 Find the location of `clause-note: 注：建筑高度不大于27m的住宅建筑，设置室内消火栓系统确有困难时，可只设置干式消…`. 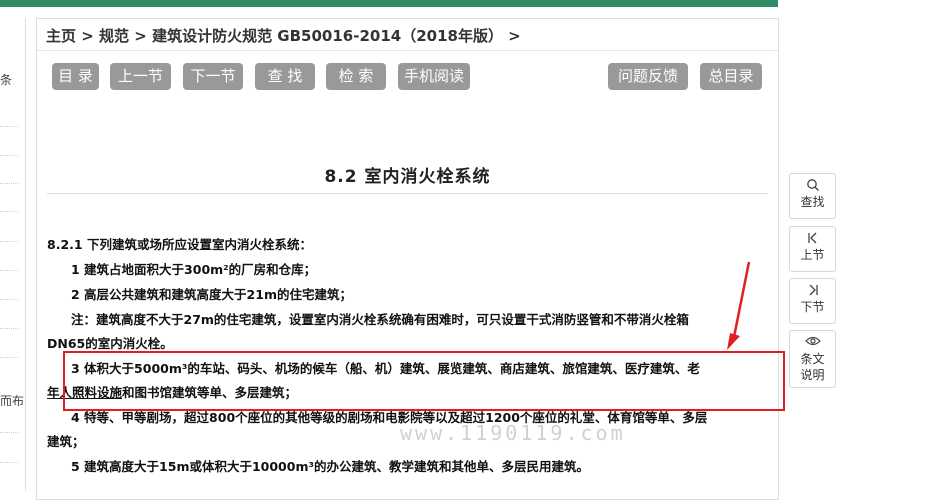

clause-note: 注：建筑高度不大于27m的住宅建筑，设置室内消火栓系统确有困难时，可只设置干式消… is located at coordinates (380, 319).